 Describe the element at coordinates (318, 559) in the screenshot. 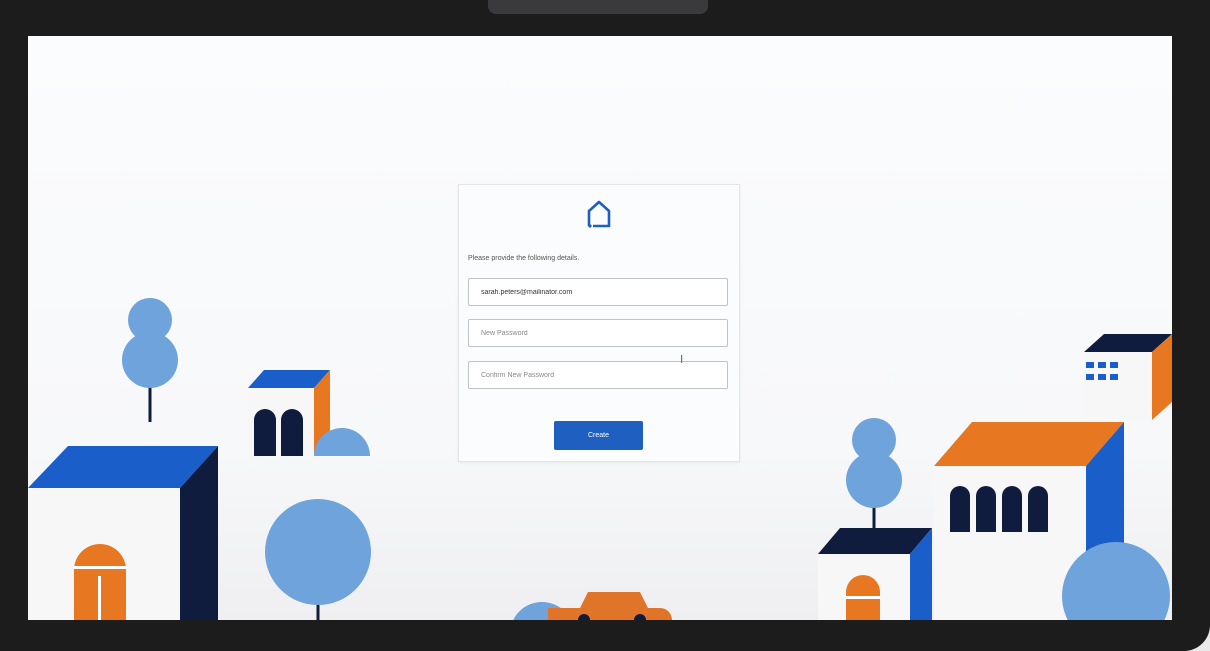

I see `tree-left-round` at that location.